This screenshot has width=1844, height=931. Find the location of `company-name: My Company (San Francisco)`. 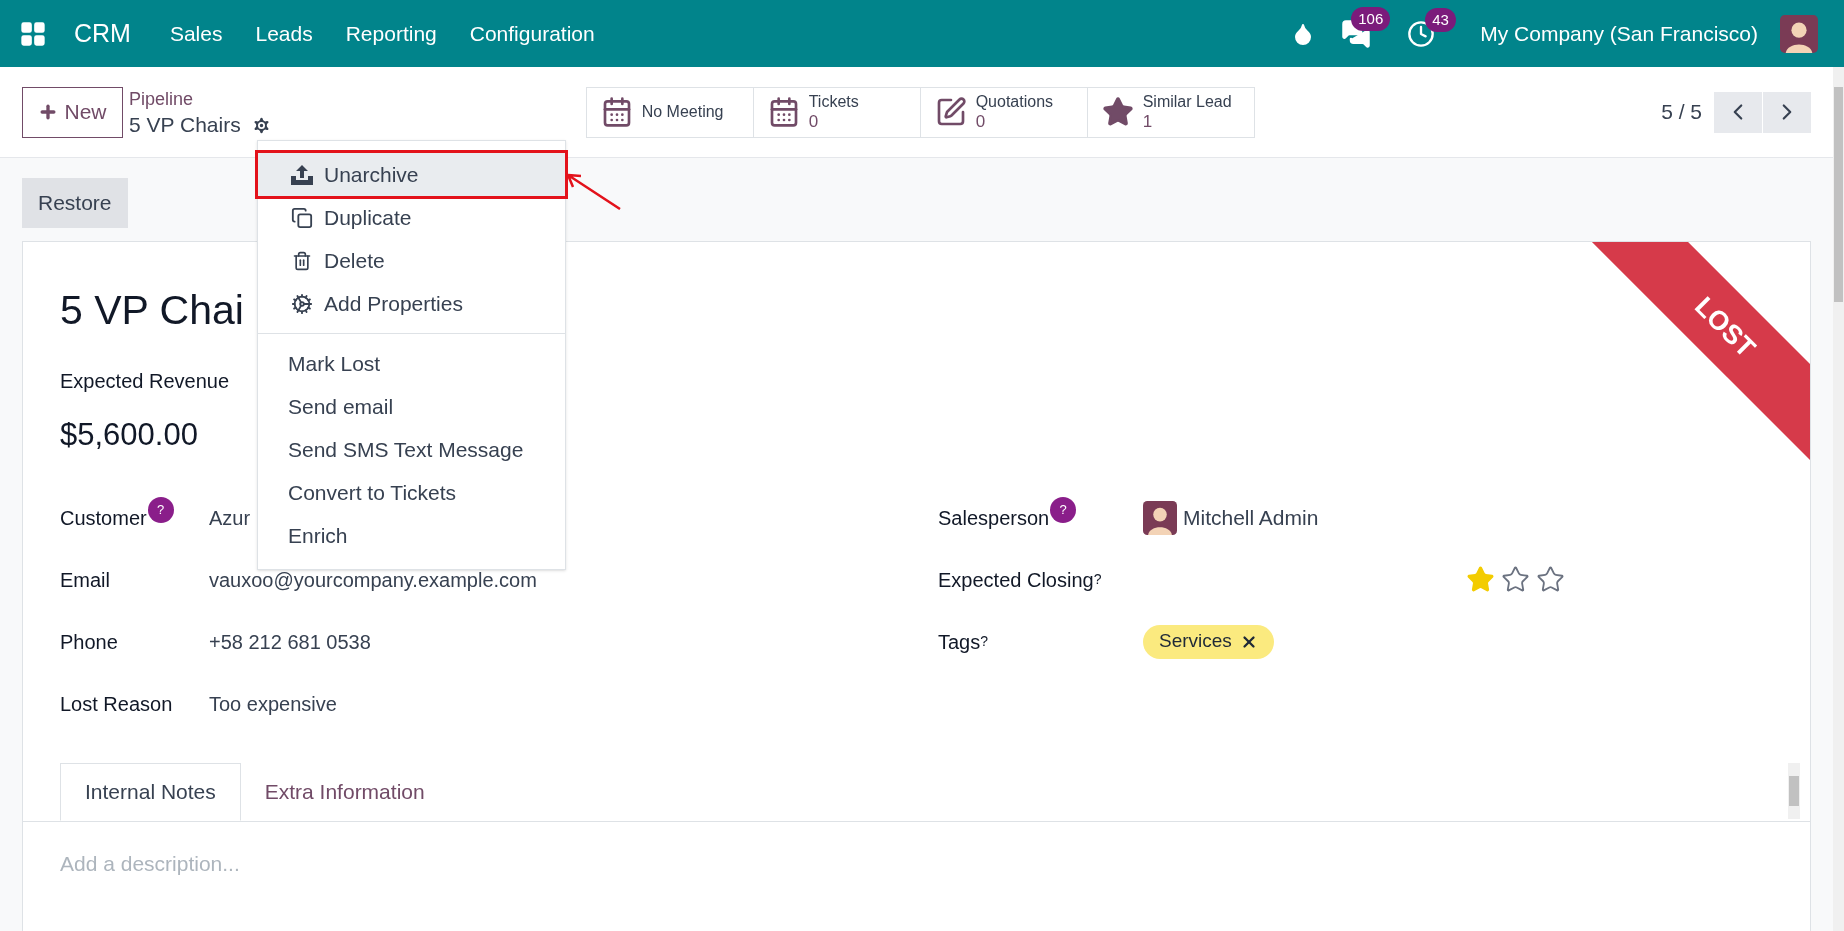

company-name: My Company (San Francisco) is located at coordinates (1619, 33).